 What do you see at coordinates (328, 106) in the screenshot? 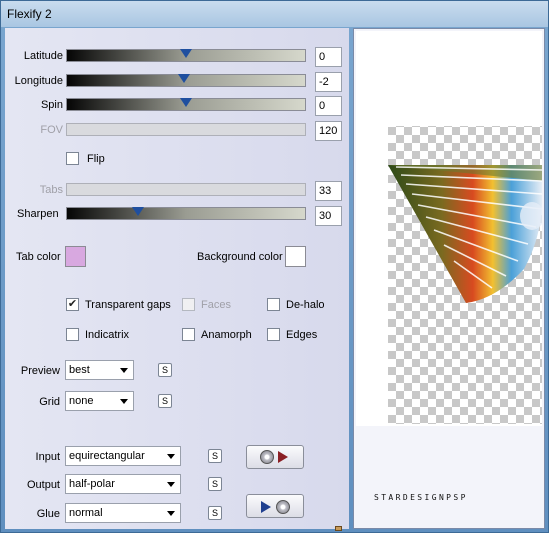
I see `spin-value: 0` at bounding box center [328, 106].